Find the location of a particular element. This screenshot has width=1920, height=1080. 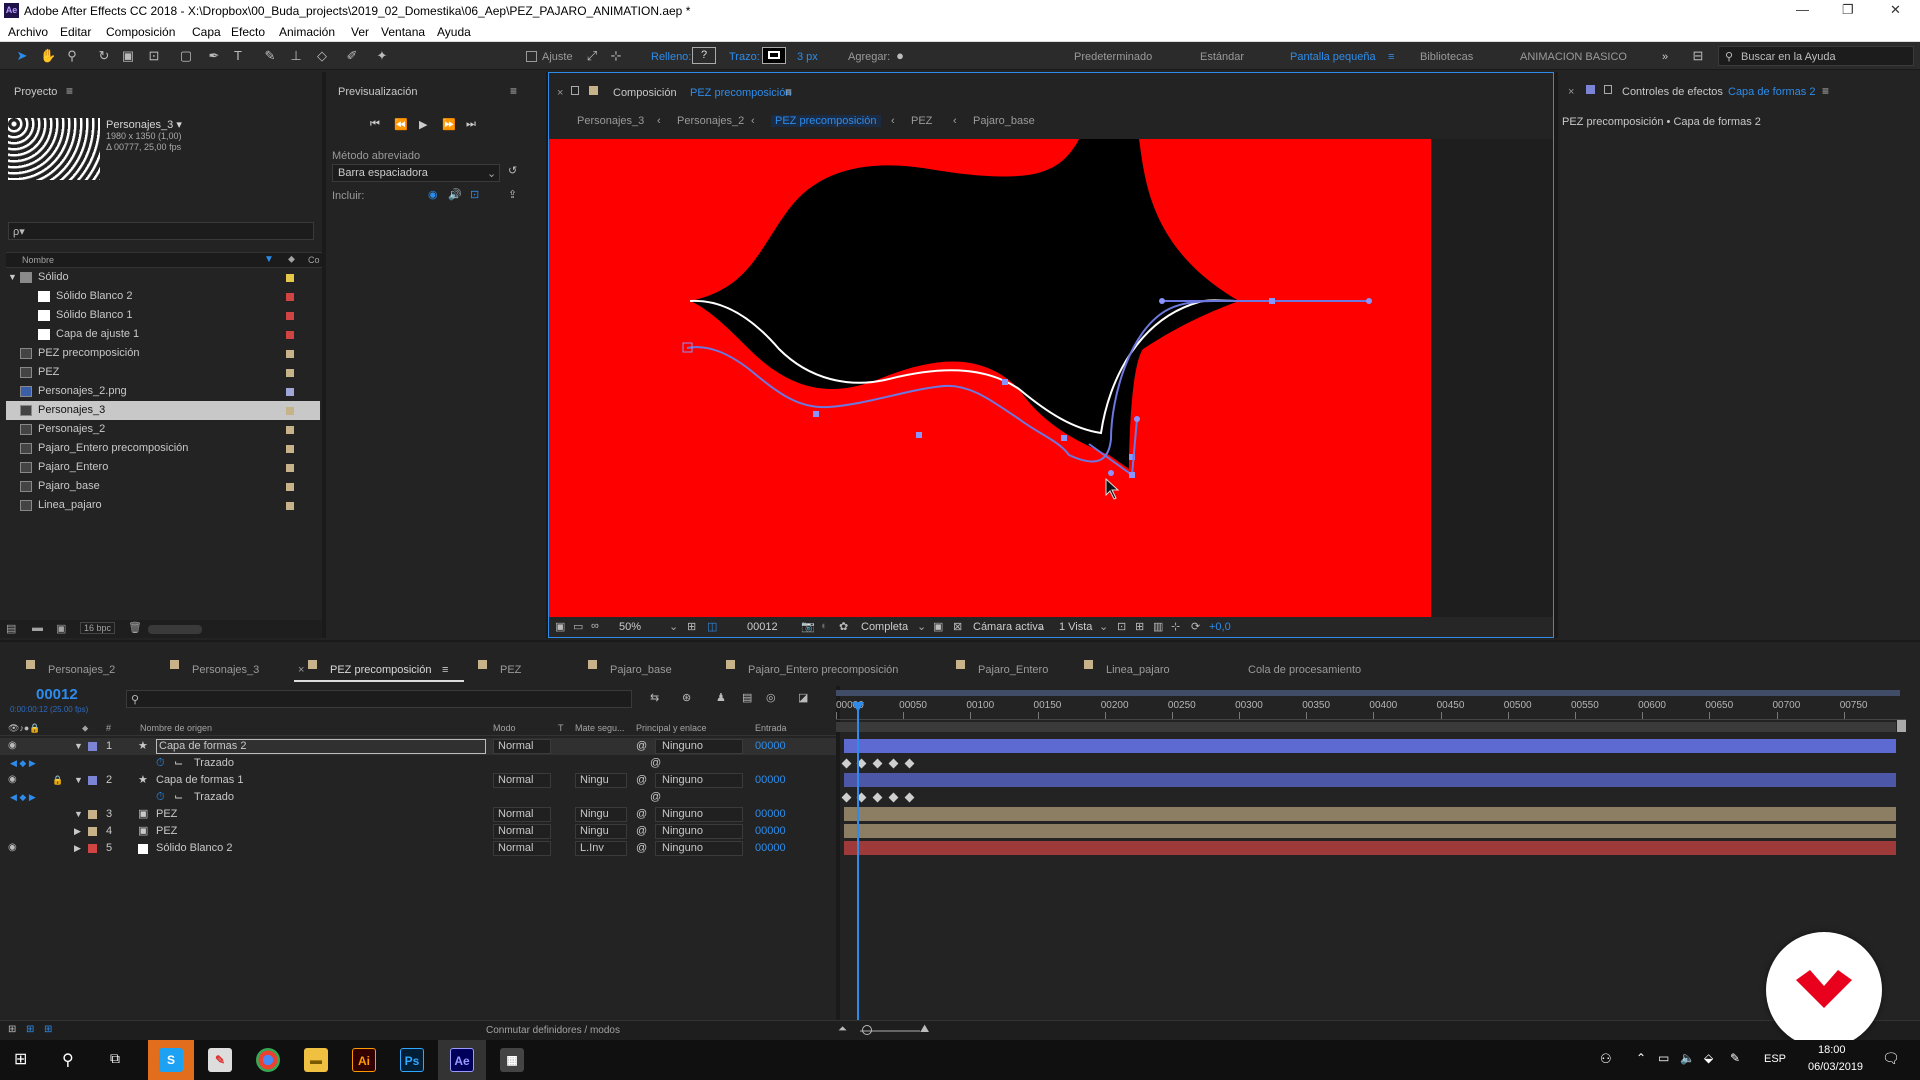

last-frame-icon: ⏭ is located at coordinates (471, 124).